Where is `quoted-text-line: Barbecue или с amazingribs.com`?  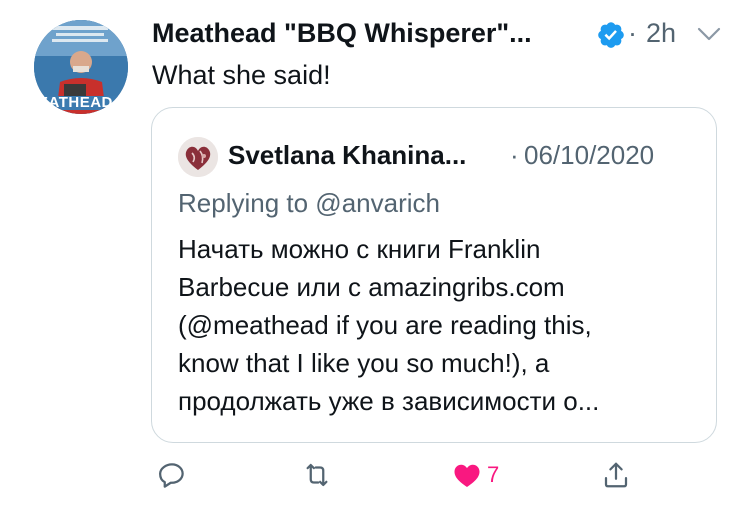 quoted-text-line: Barbecue или с amazingribs.com is located at coordinates (371, 287).